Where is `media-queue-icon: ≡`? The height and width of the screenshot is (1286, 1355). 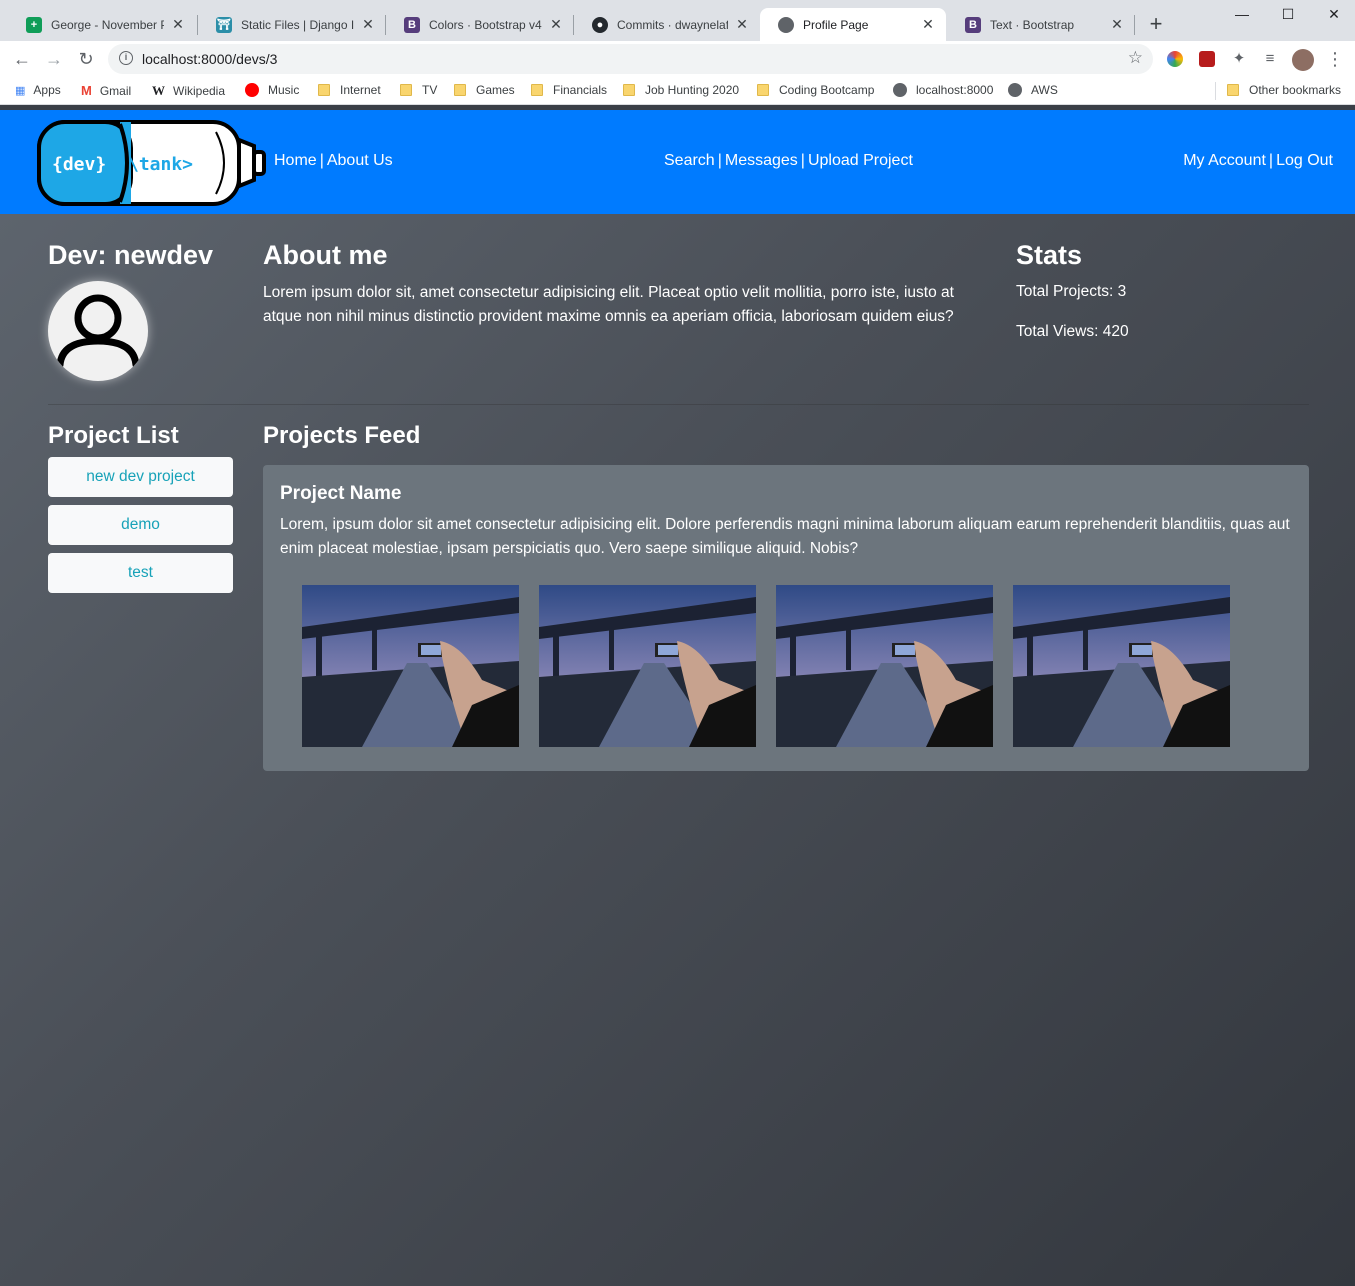 media-queue-icon: ≡ is located at coordinates (1270, 59).